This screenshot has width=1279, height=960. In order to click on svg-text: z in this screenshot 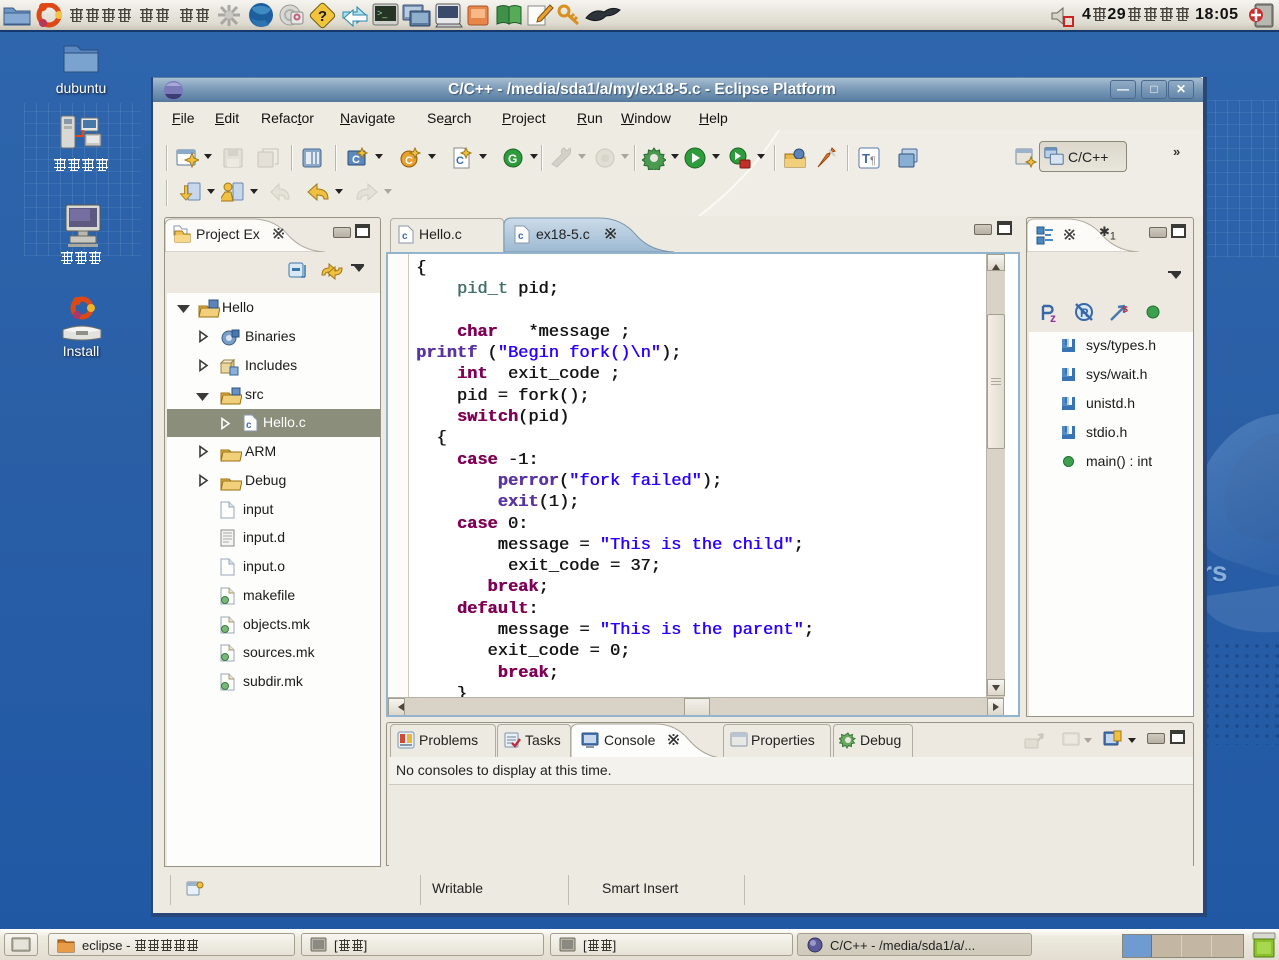, I will do `click(1053, 317)`.